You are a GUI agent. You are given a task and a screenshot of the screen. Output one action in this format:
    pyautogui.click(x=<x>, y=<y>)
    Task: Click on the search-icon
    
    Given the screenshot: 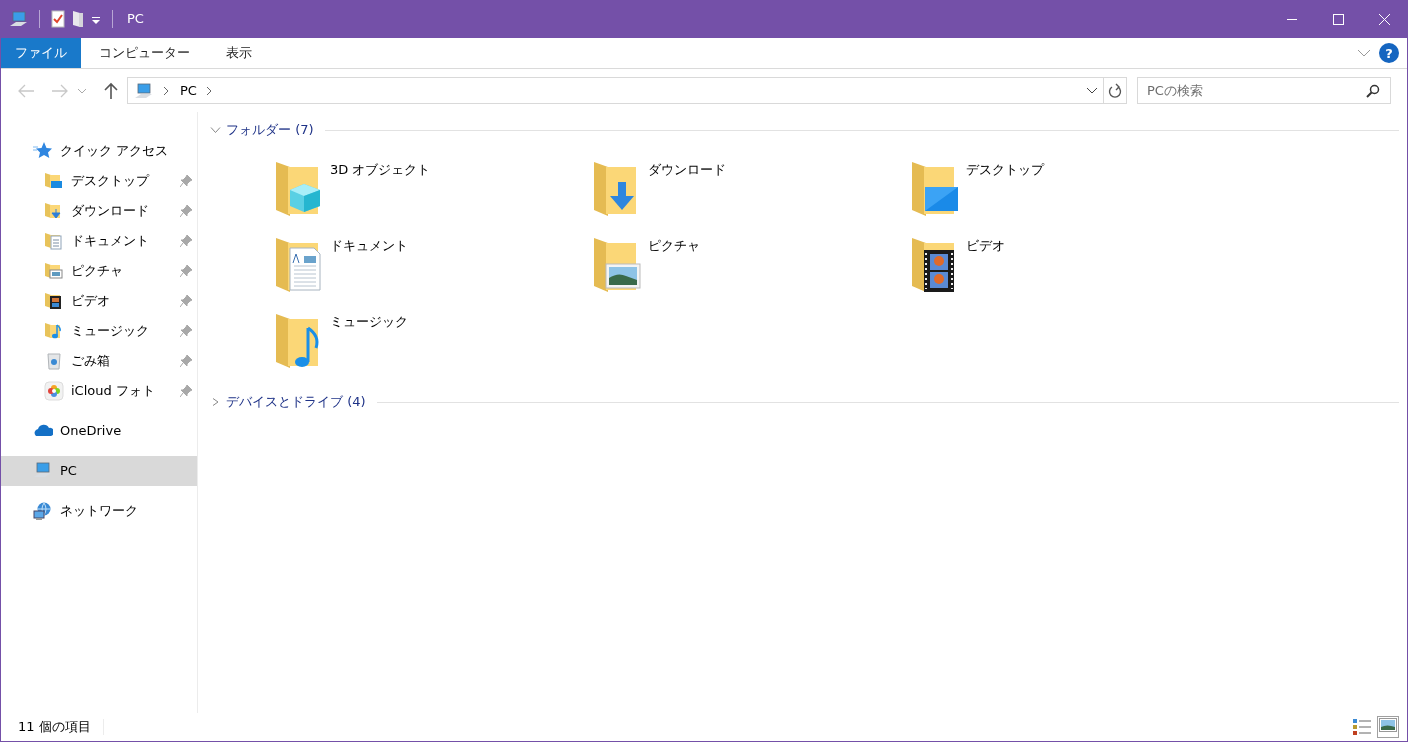 What is the action you would take?
    pyautogui.click(x=1373, y=90)
    